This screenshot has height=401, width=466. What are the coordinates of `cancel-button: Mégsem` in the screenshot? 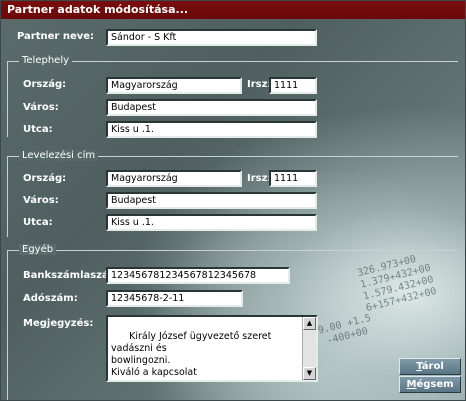 It's located at (430, 384).